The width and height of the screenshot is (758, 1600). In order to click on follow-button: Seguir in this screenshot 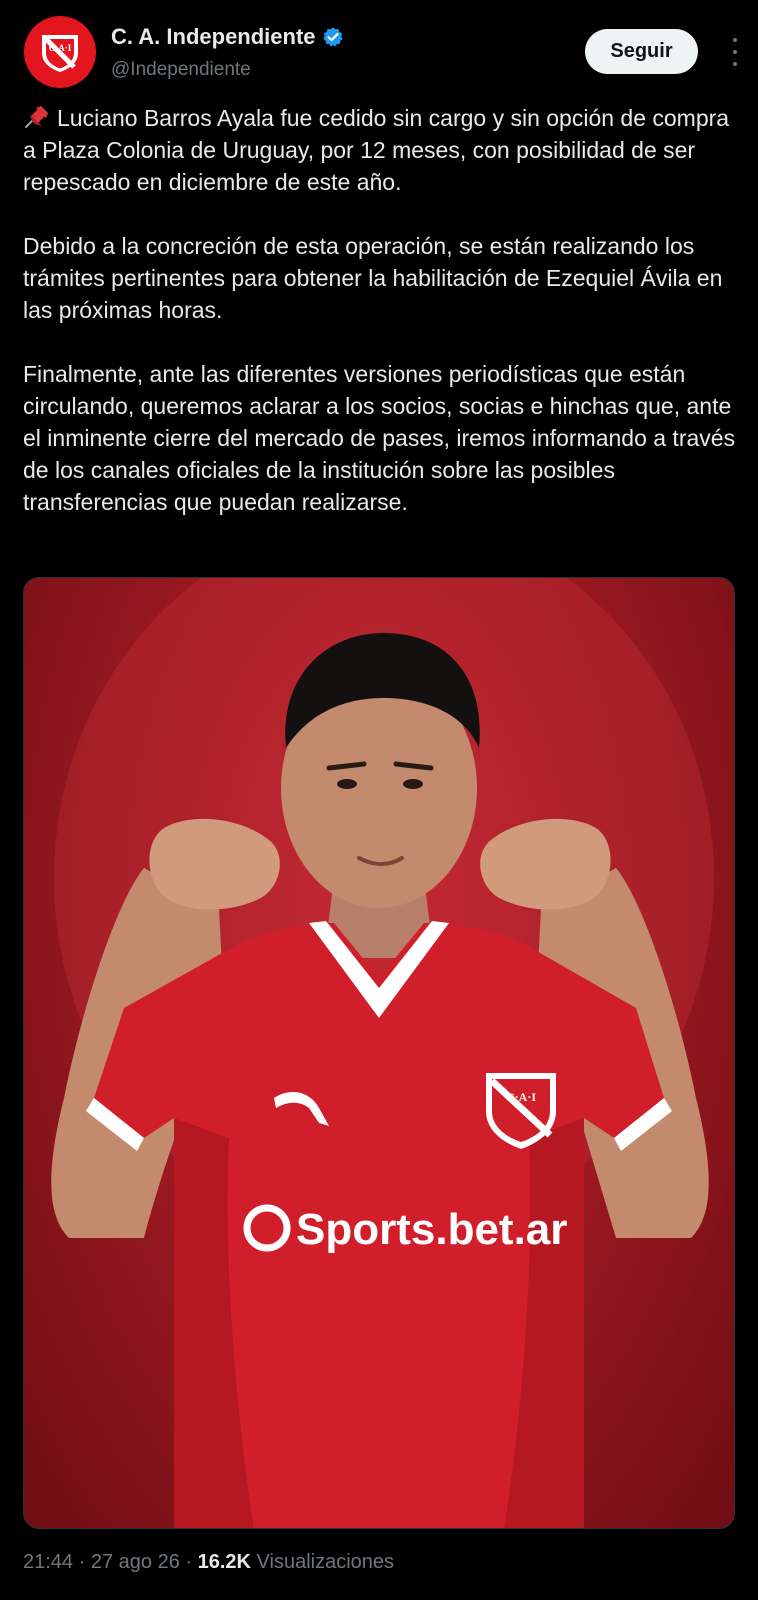, I will do `click(641, 51)`.